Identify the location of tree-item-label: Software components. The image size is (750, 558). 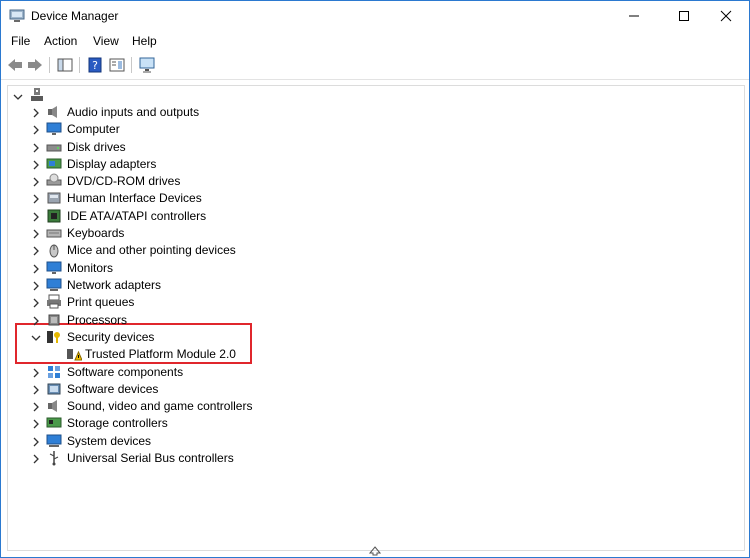
(125, 372).